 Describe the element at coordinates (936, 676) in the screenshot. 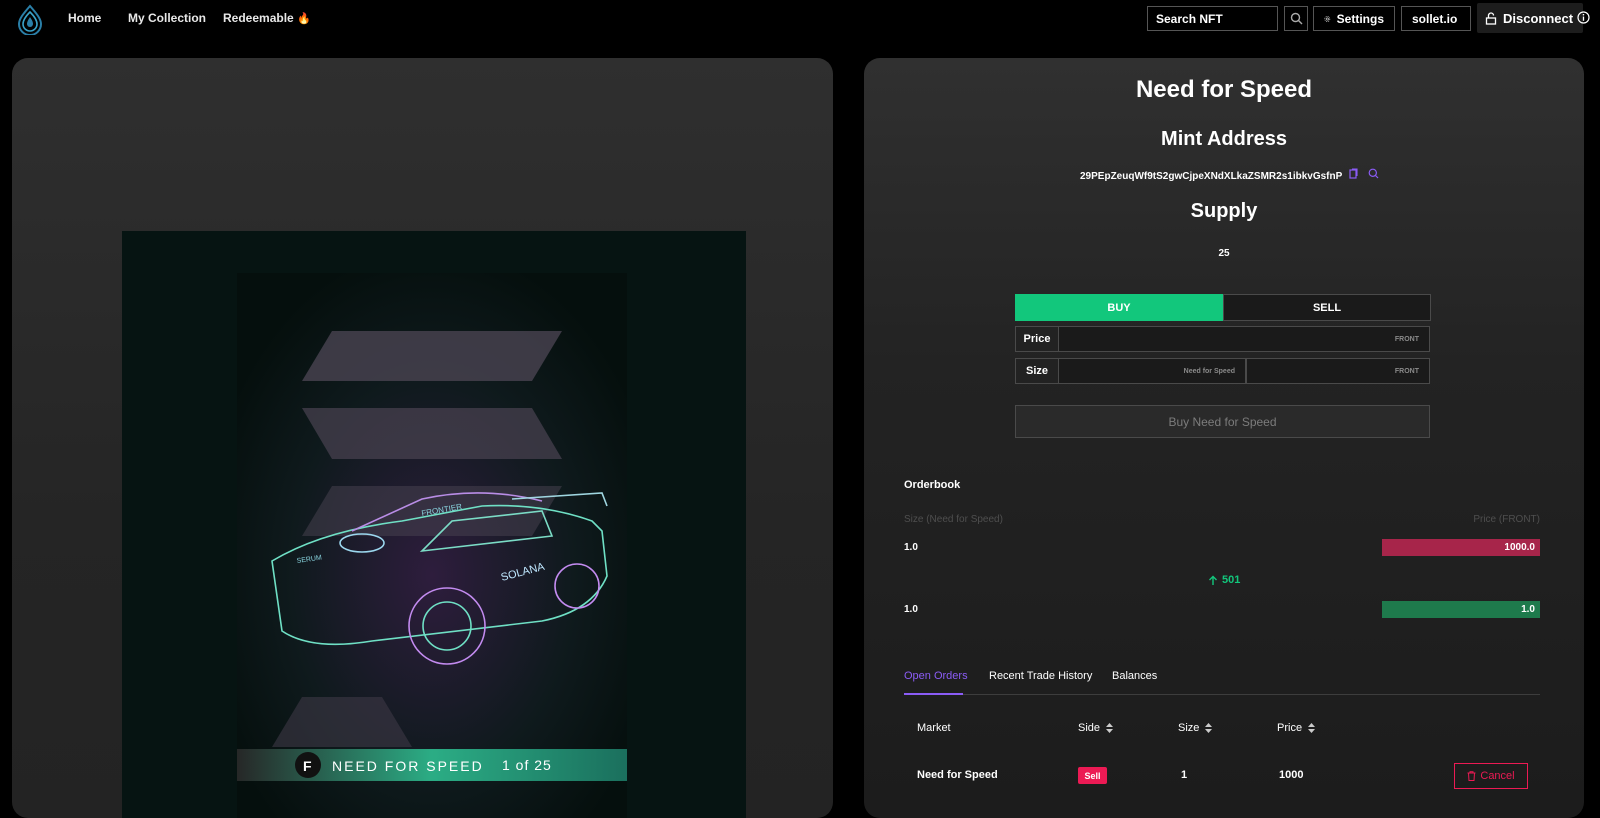

I see `tab-open-orders: Open Orders` at that location.